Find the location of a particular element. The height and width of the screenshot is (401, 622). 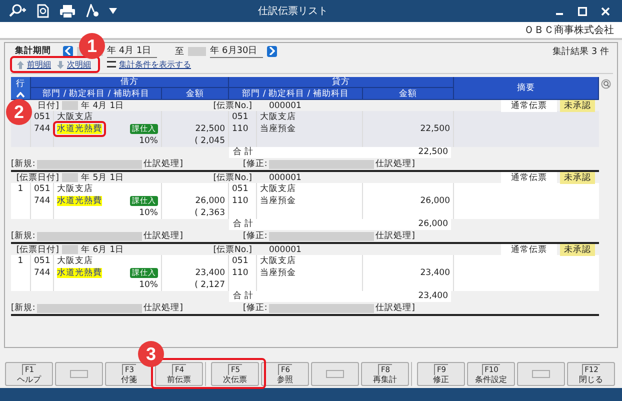

total-amount: 22,500 is located at coordinates (433, 152).